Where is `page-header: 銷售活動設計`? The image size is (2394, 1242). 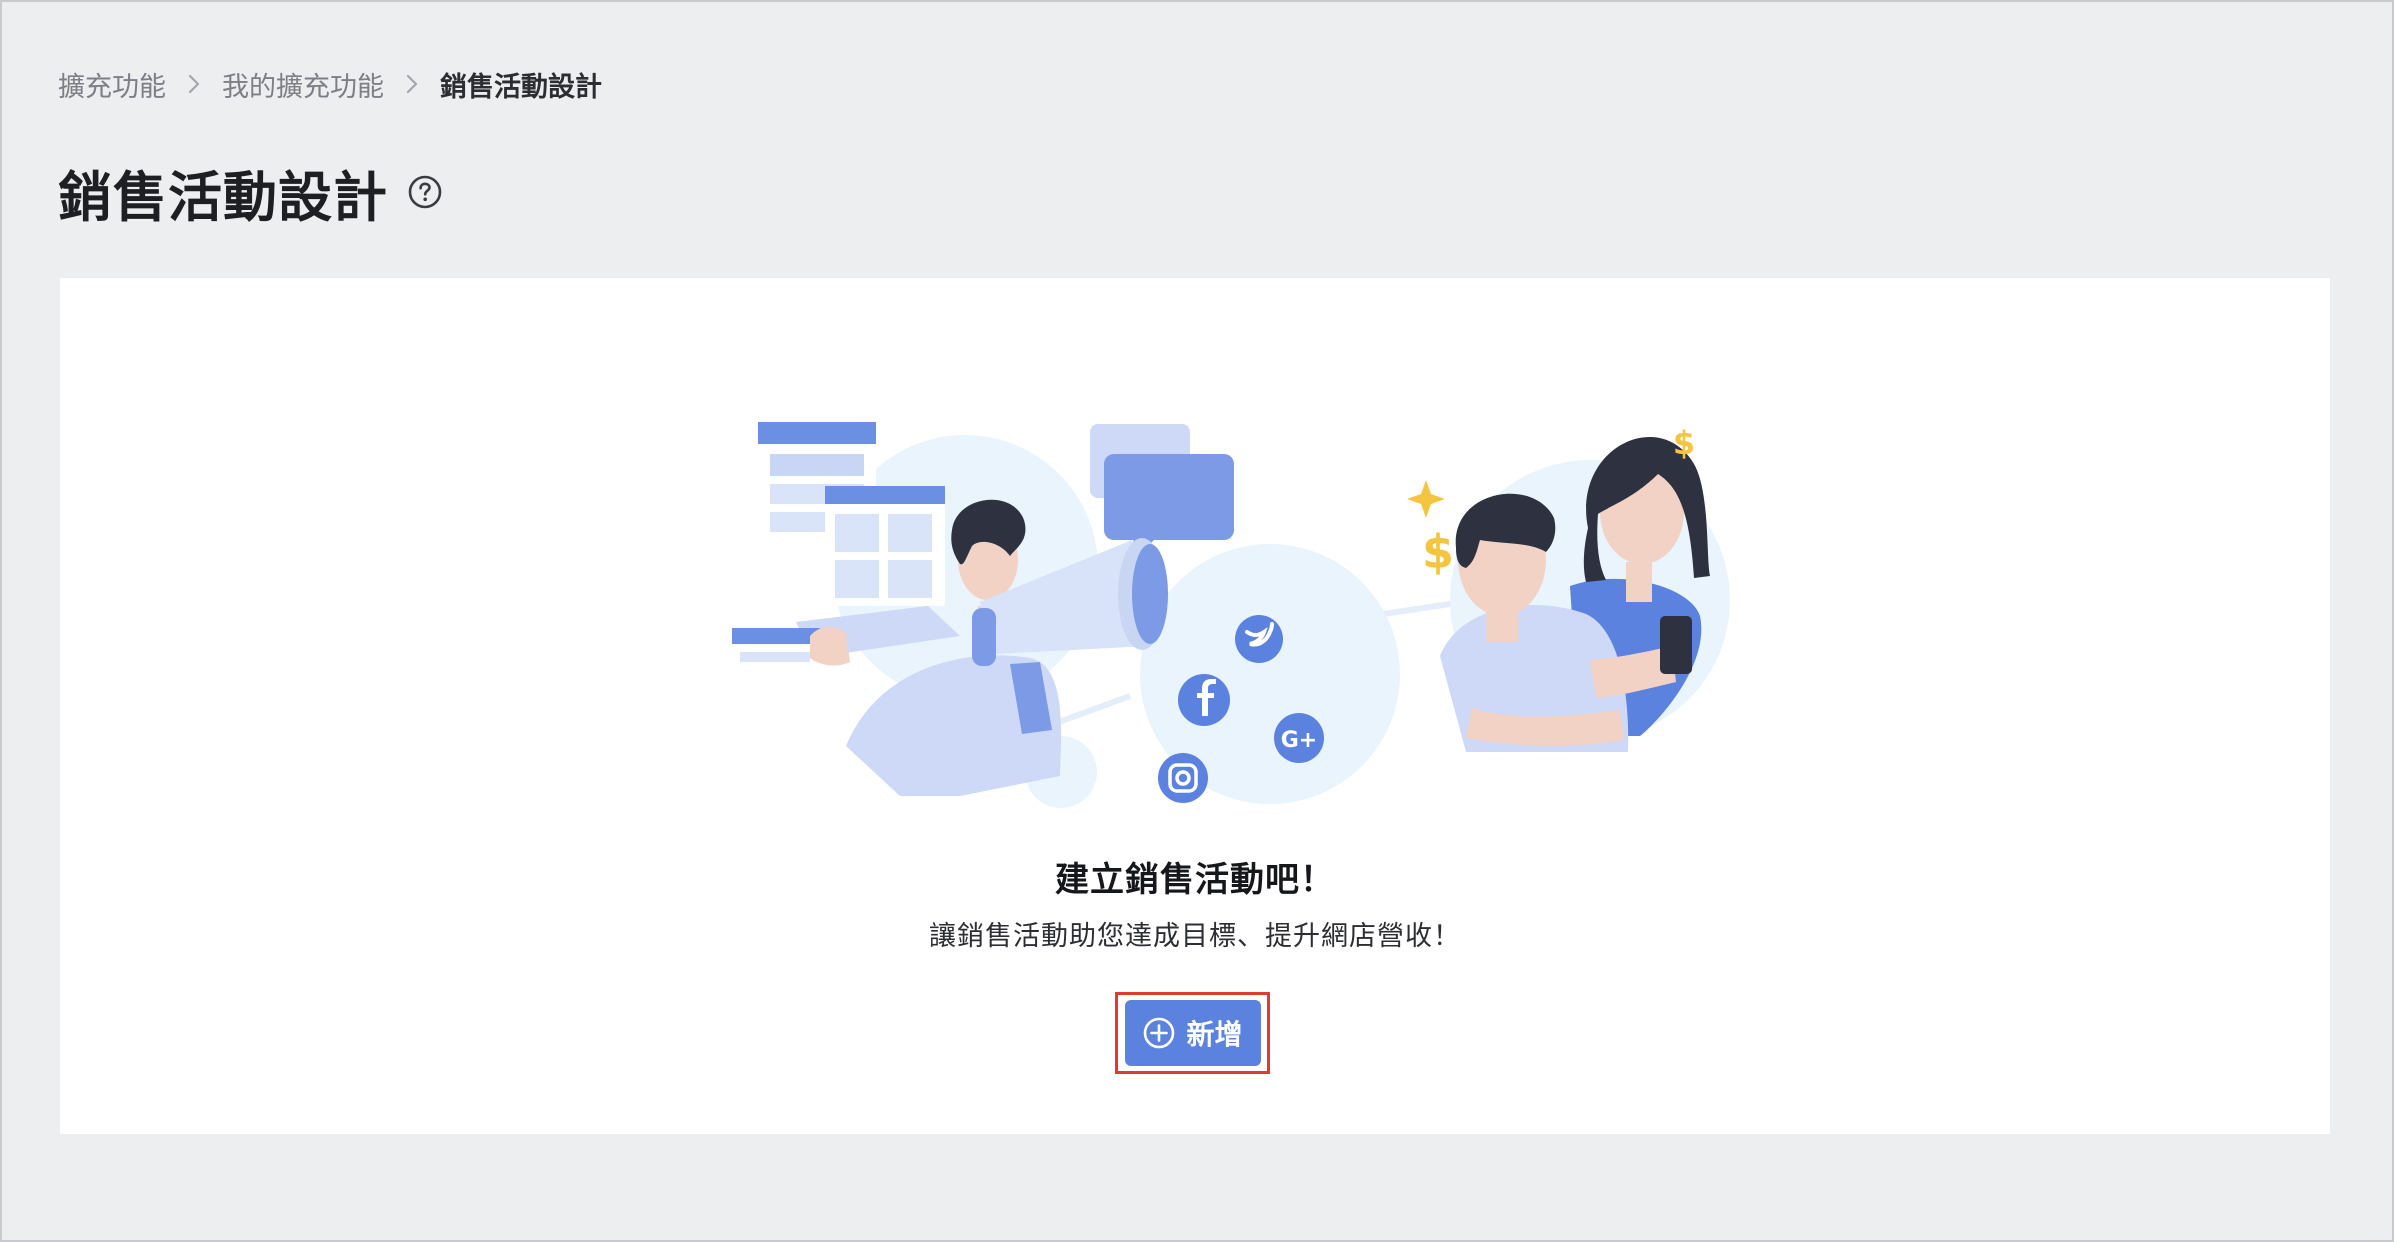
page-header: 銷售活動設計 is located at coordinates (251, 192).